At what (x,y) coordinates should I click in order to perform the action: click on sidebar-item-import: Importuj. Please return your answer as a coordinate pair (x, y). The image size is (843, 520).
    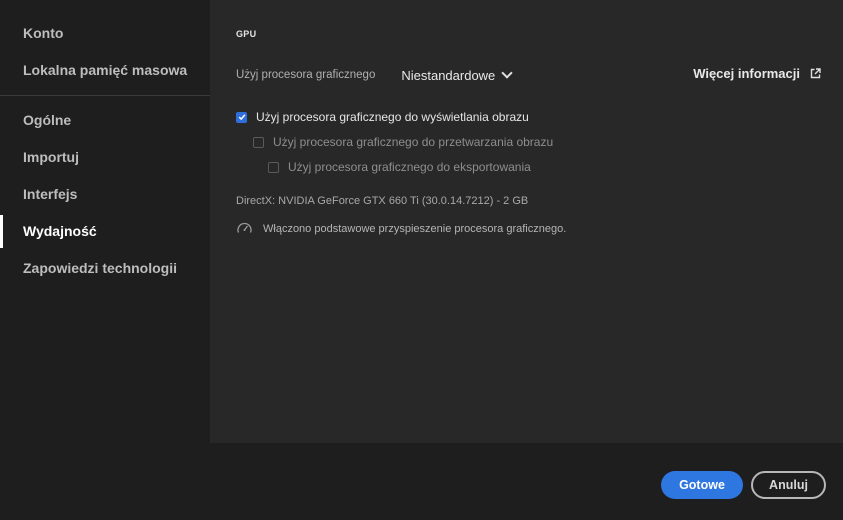
    Looking at the image, I should click on (105, 157).